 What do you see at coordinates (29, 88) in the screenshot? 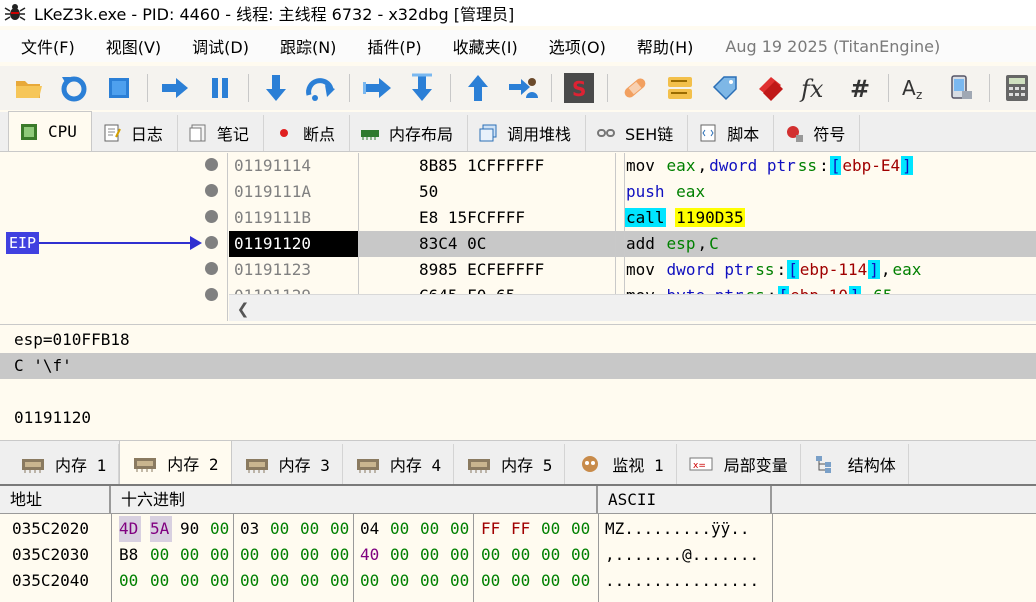
I see `open-icon` at bounding box center [29, 88].